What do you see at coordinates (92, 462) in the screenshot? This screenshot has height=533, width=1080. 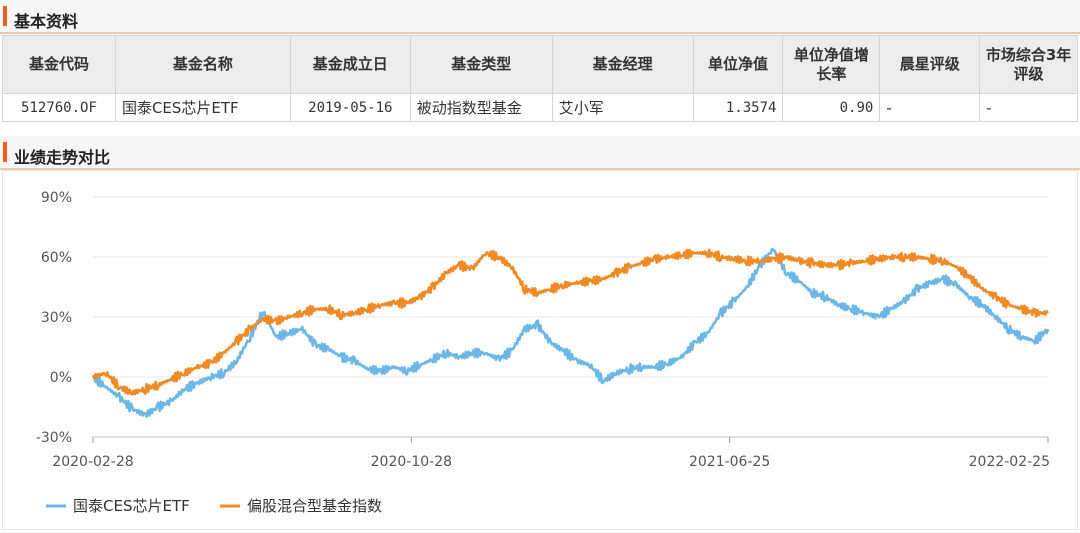 I see `x-tick-label: 2020-02-28` at bounding box center [92, 462].